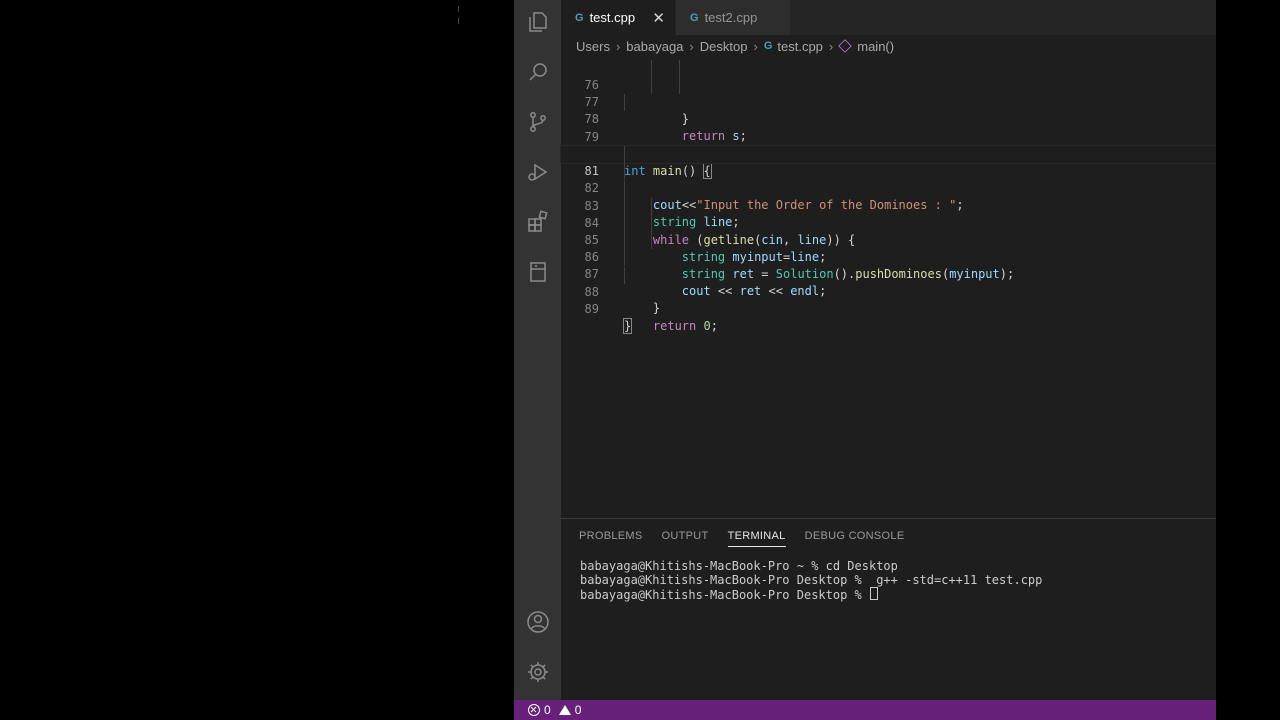 The height and width of the screenshot is (720, 1280). Describe the element at coordinates (537, 71) in the screenshot. I see `search-icon` at that location.